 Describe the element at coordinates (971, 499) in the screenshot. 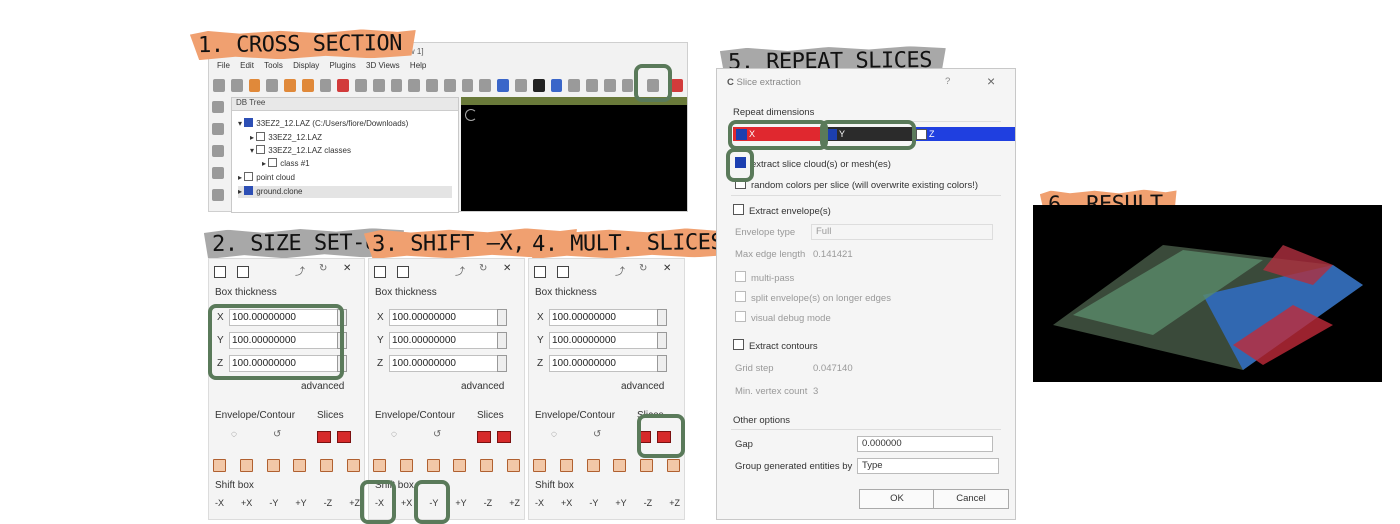

I see `cancel-button: Cancel` at that location.